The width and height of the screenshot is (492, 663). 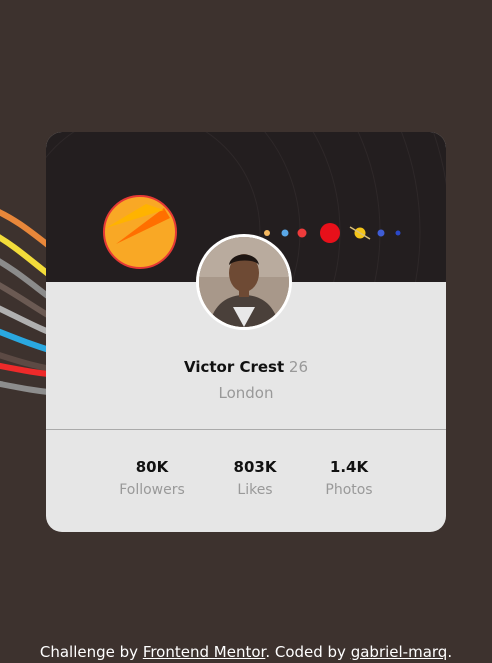 What do you see at coordinates (234, 367) in the screenshot?
I see `profile-name: Victor Crest` at bounding box center [234, 367].